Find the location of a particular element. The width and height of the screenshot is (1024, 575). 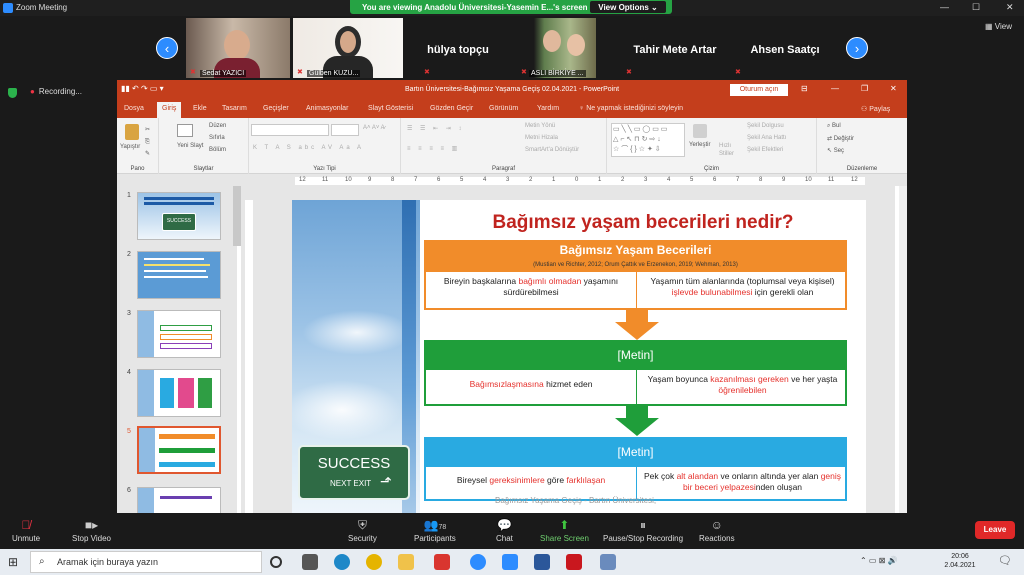

arrange-icon is located at coordinates (700, 131).